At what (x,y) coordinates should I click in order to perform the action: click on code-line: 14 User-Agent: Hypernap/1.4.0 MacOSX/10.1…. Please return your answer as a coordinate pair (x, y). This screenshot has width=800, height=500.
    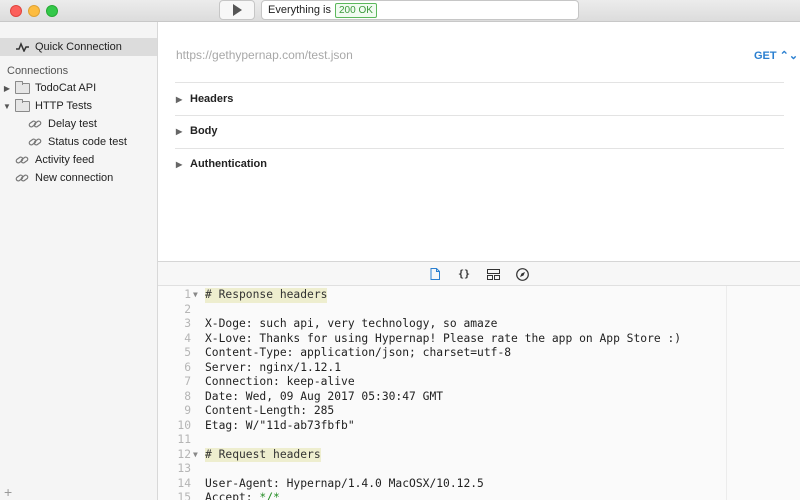
    Looking at the image, I should click on (479, 484).